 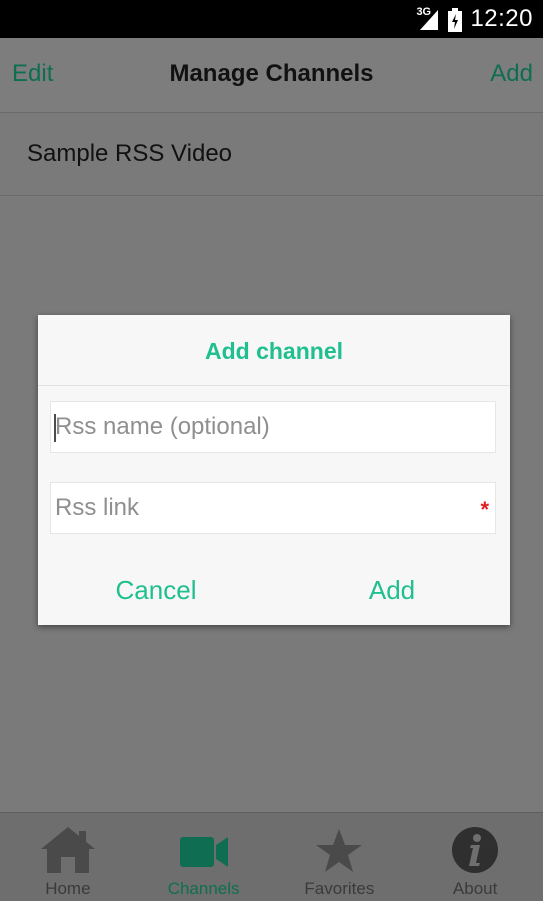 I want to click on tab-about-label: About, so click(x=475, y=888).